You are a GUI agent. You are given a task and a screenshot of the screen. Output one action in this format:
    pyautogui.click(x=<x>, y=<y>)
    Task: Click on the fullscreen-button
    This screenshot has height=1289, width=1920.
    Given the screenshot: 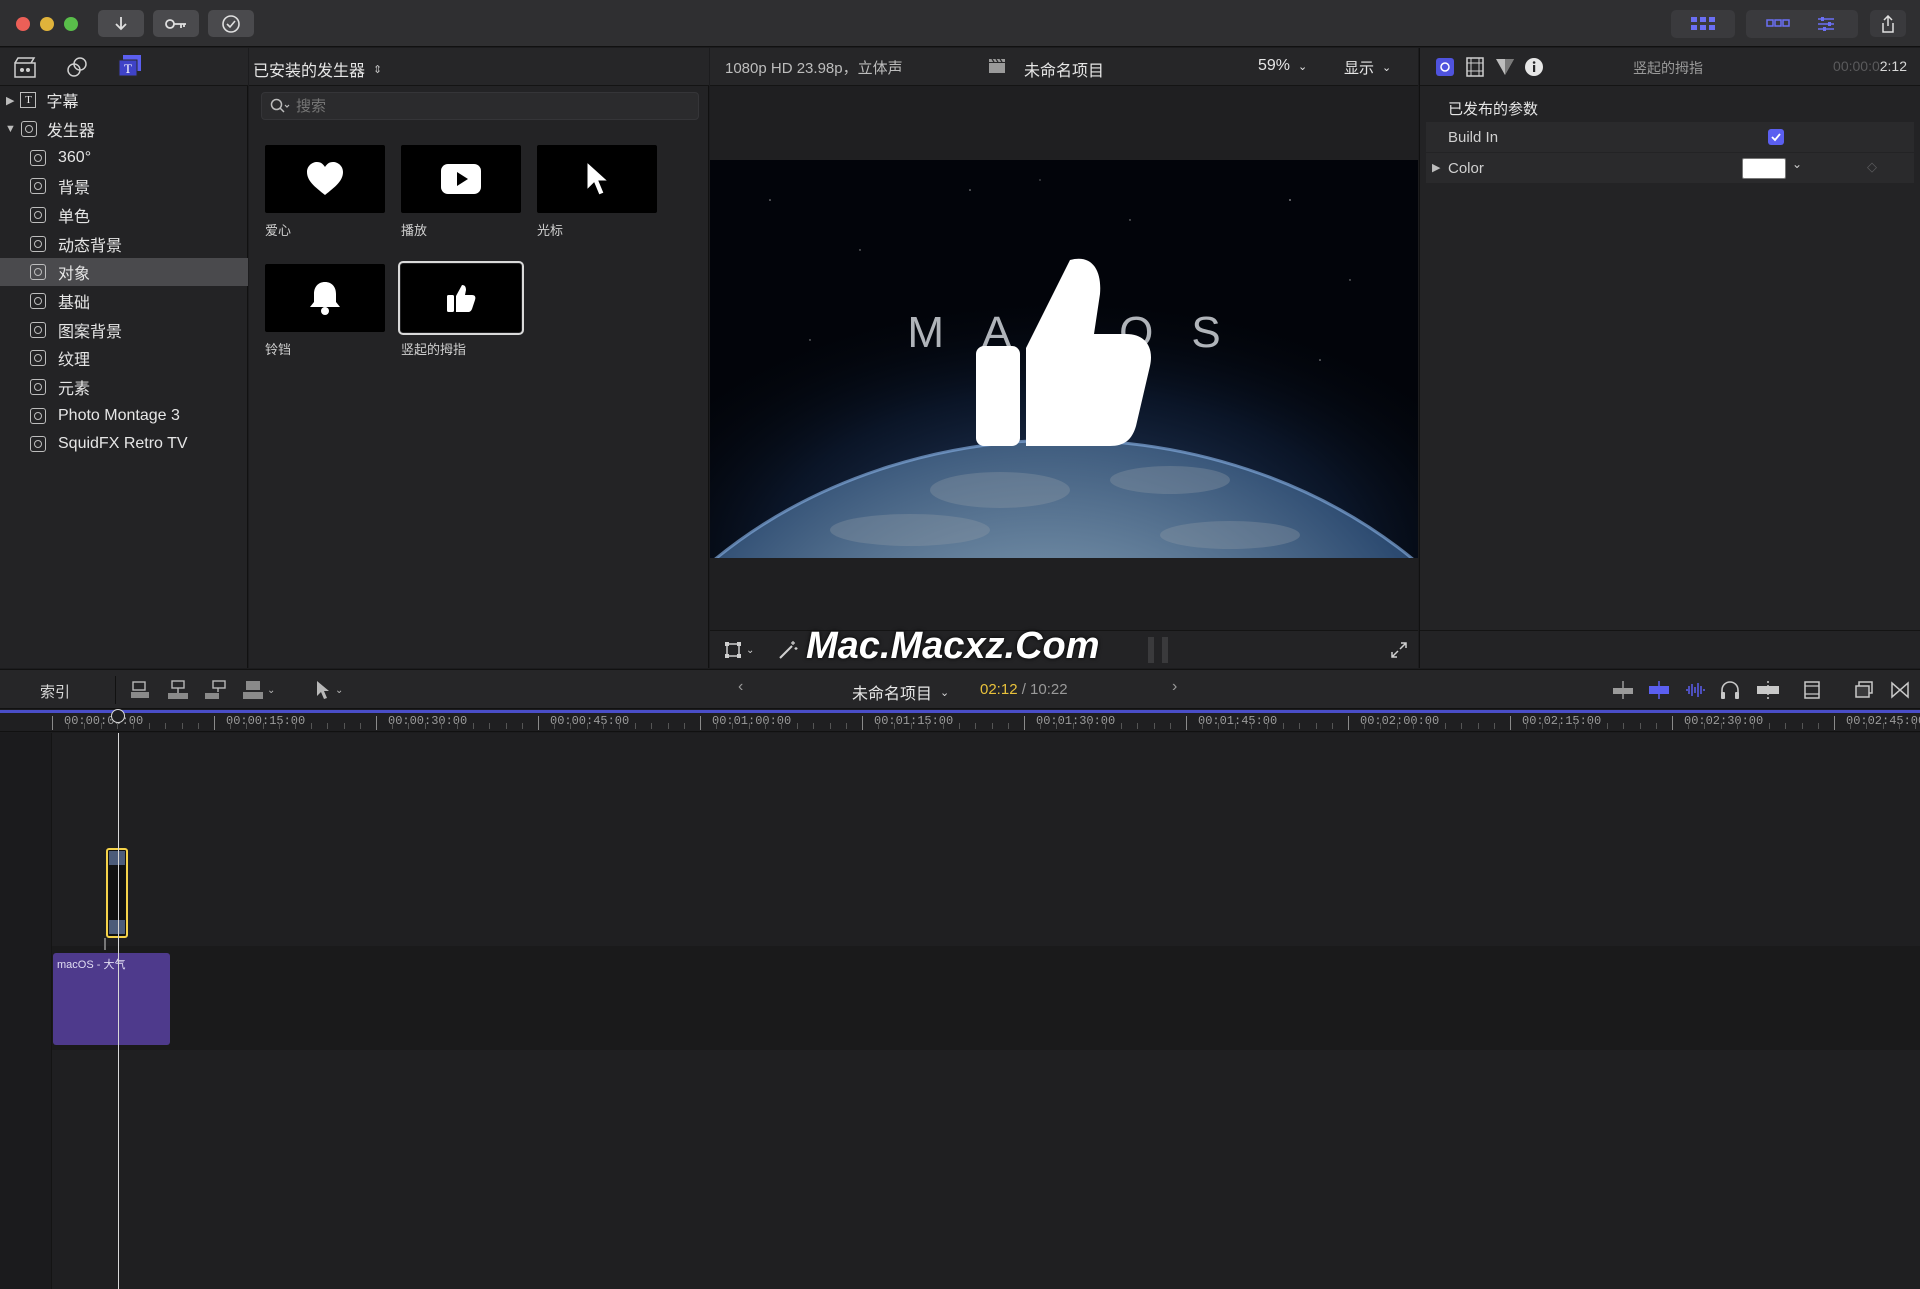 What is the action you would take?
    pyautogui.click(x=1399, y=650)
    